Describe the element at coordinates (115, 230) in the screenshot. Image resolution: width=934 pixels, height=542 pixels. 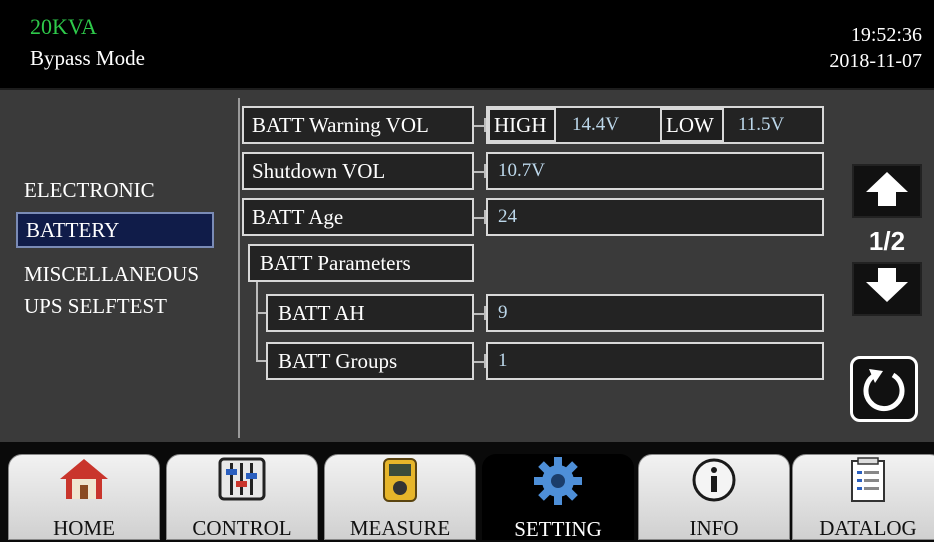
I see `menu-item-battery: BATTERY` at that location.